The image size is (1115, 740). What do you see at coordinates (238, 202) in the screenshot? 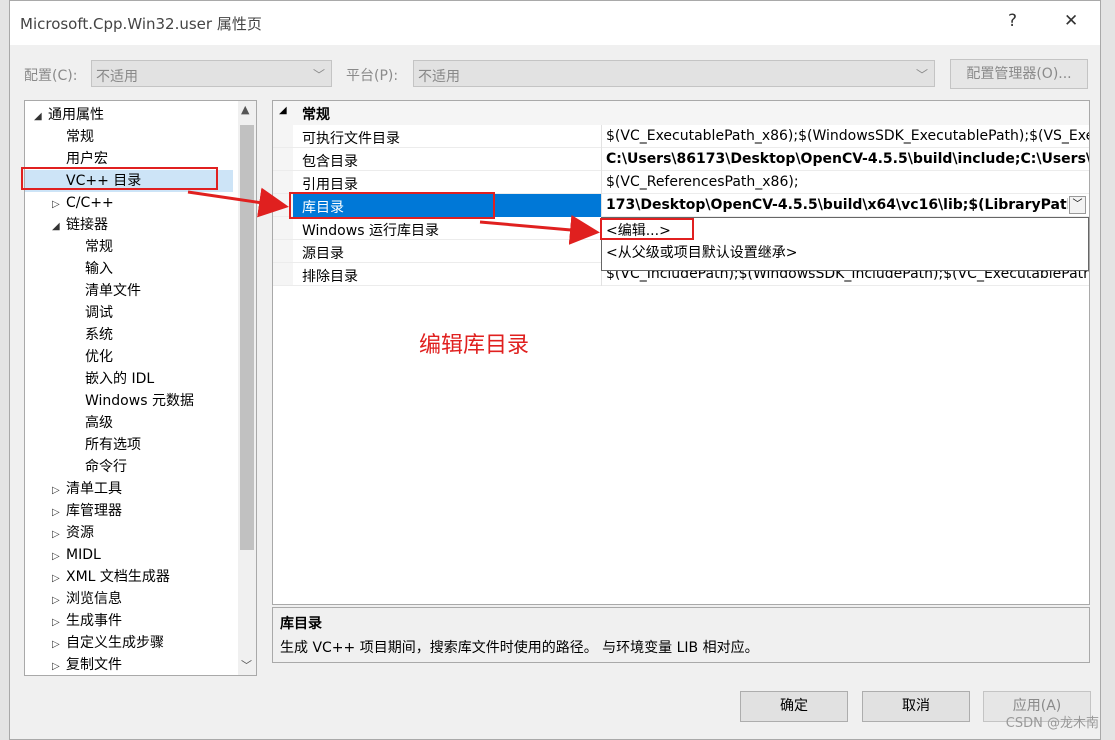
I see `arrow-to-lib-dirs` at bounding box center [238, 202].